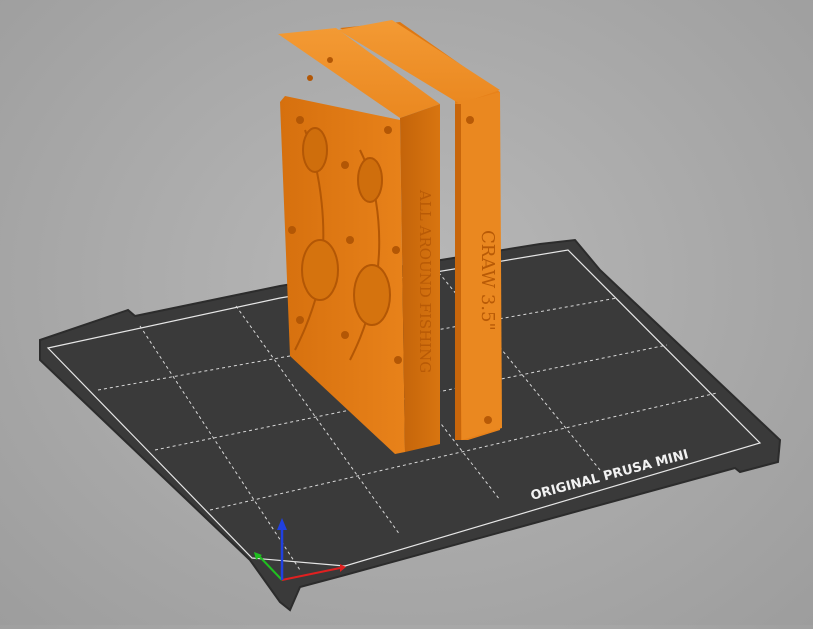  I want to click on right-part-label: CRAW 3.5", so click(487, 280).